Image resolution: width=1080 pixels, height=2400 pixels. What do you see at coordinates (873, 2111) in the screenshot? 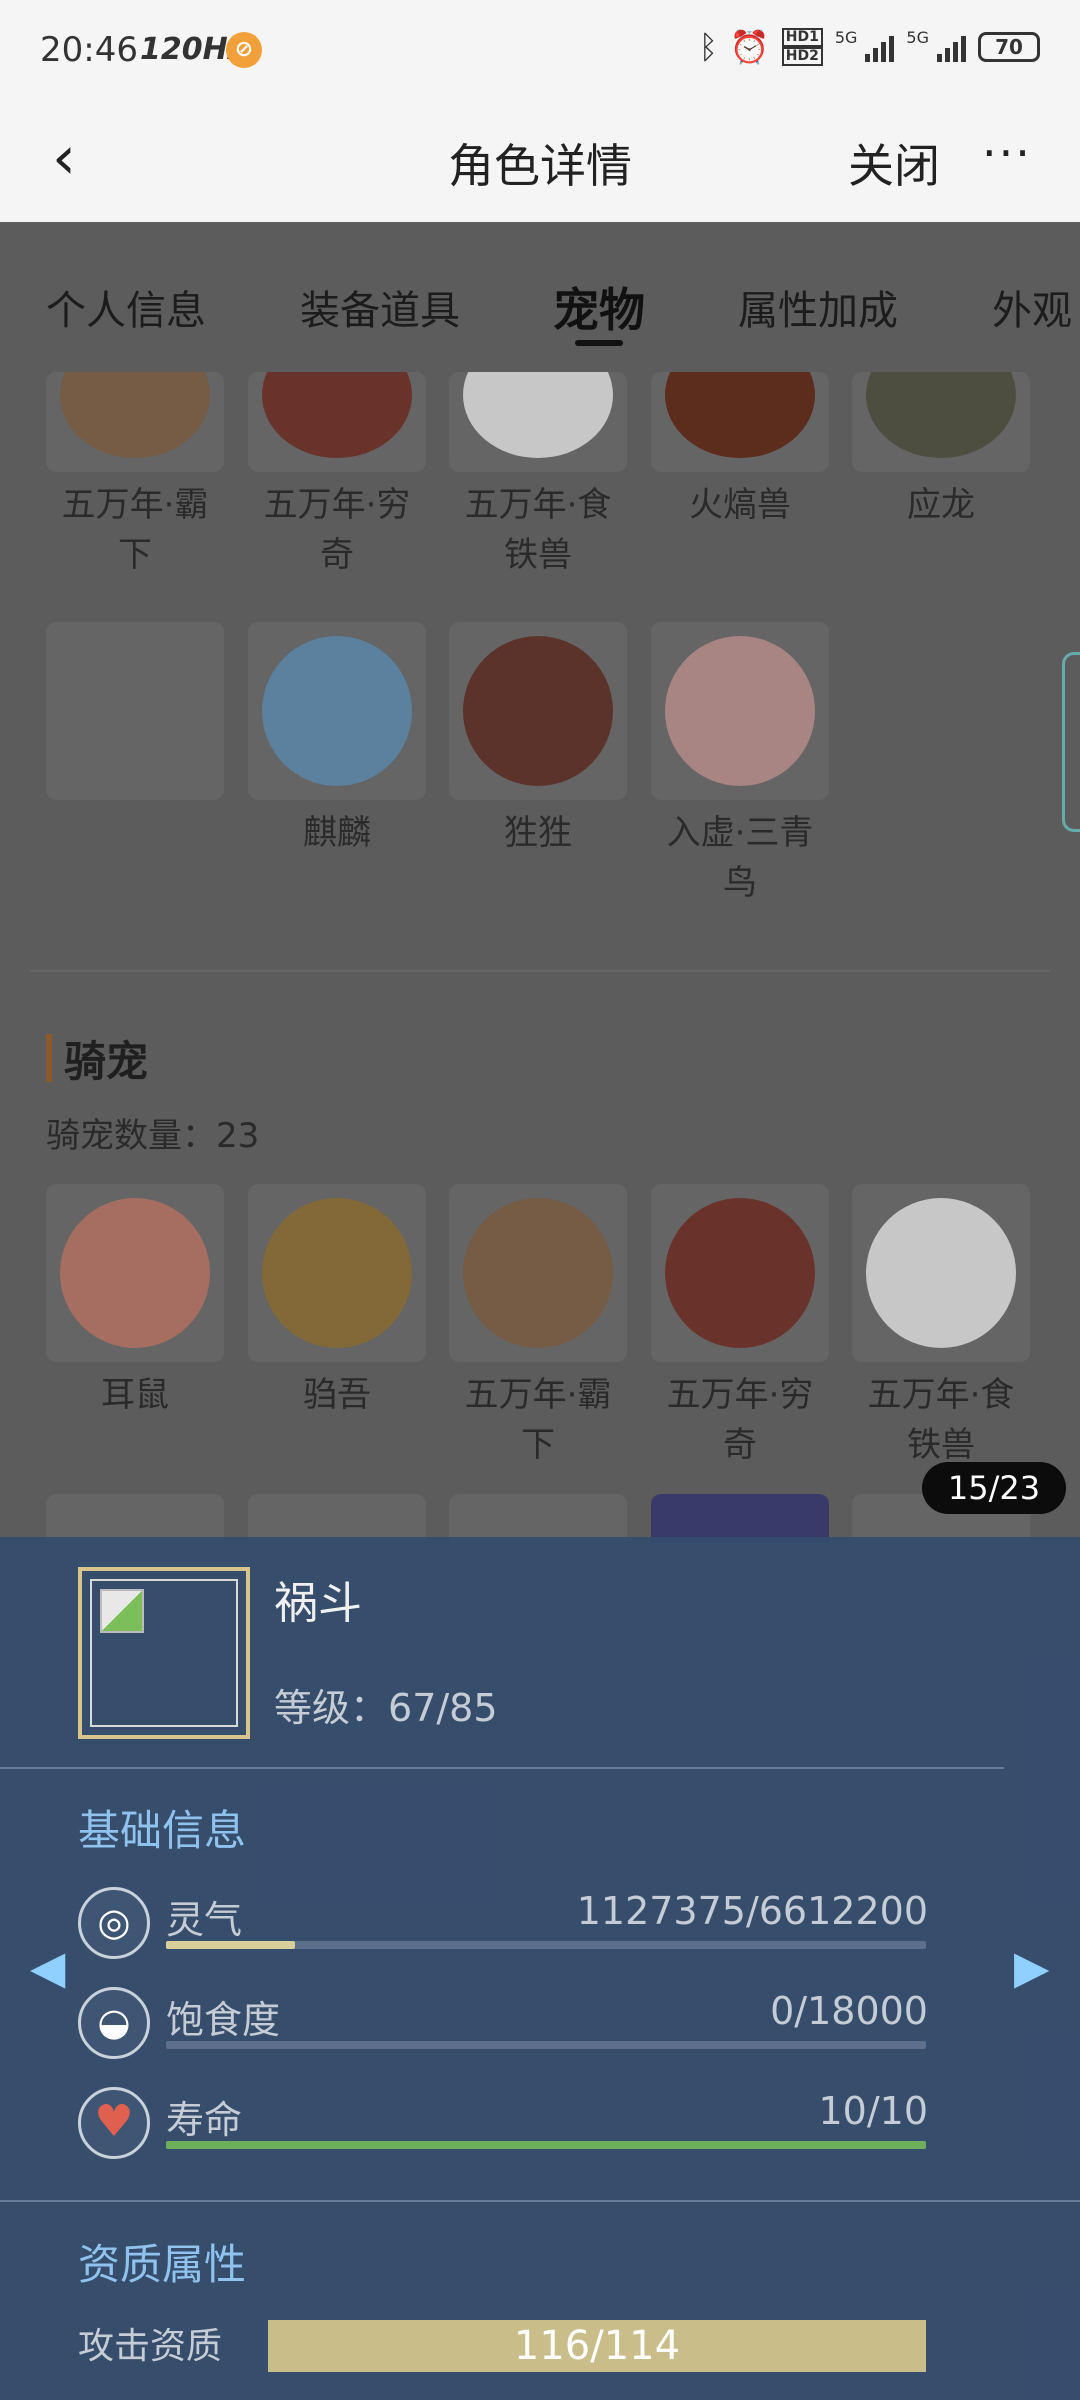
I see `stat-value: 10/10` at bounding box center [873, 2111].